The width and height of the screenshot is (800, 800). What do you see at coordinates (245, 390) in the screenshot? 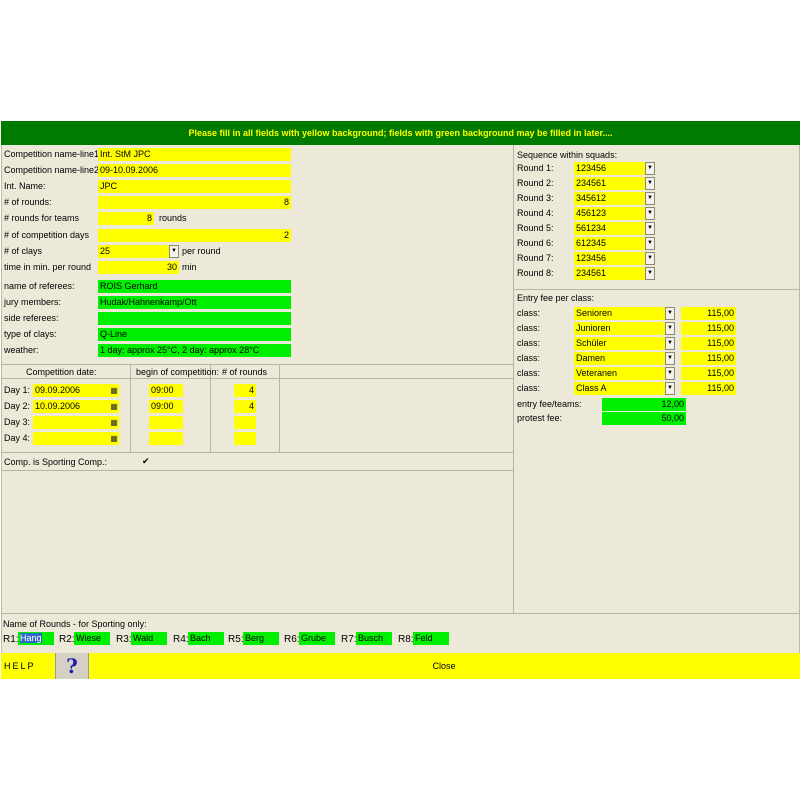
I see `day1-rounds-input: 4` at bounding box center [245, 390].